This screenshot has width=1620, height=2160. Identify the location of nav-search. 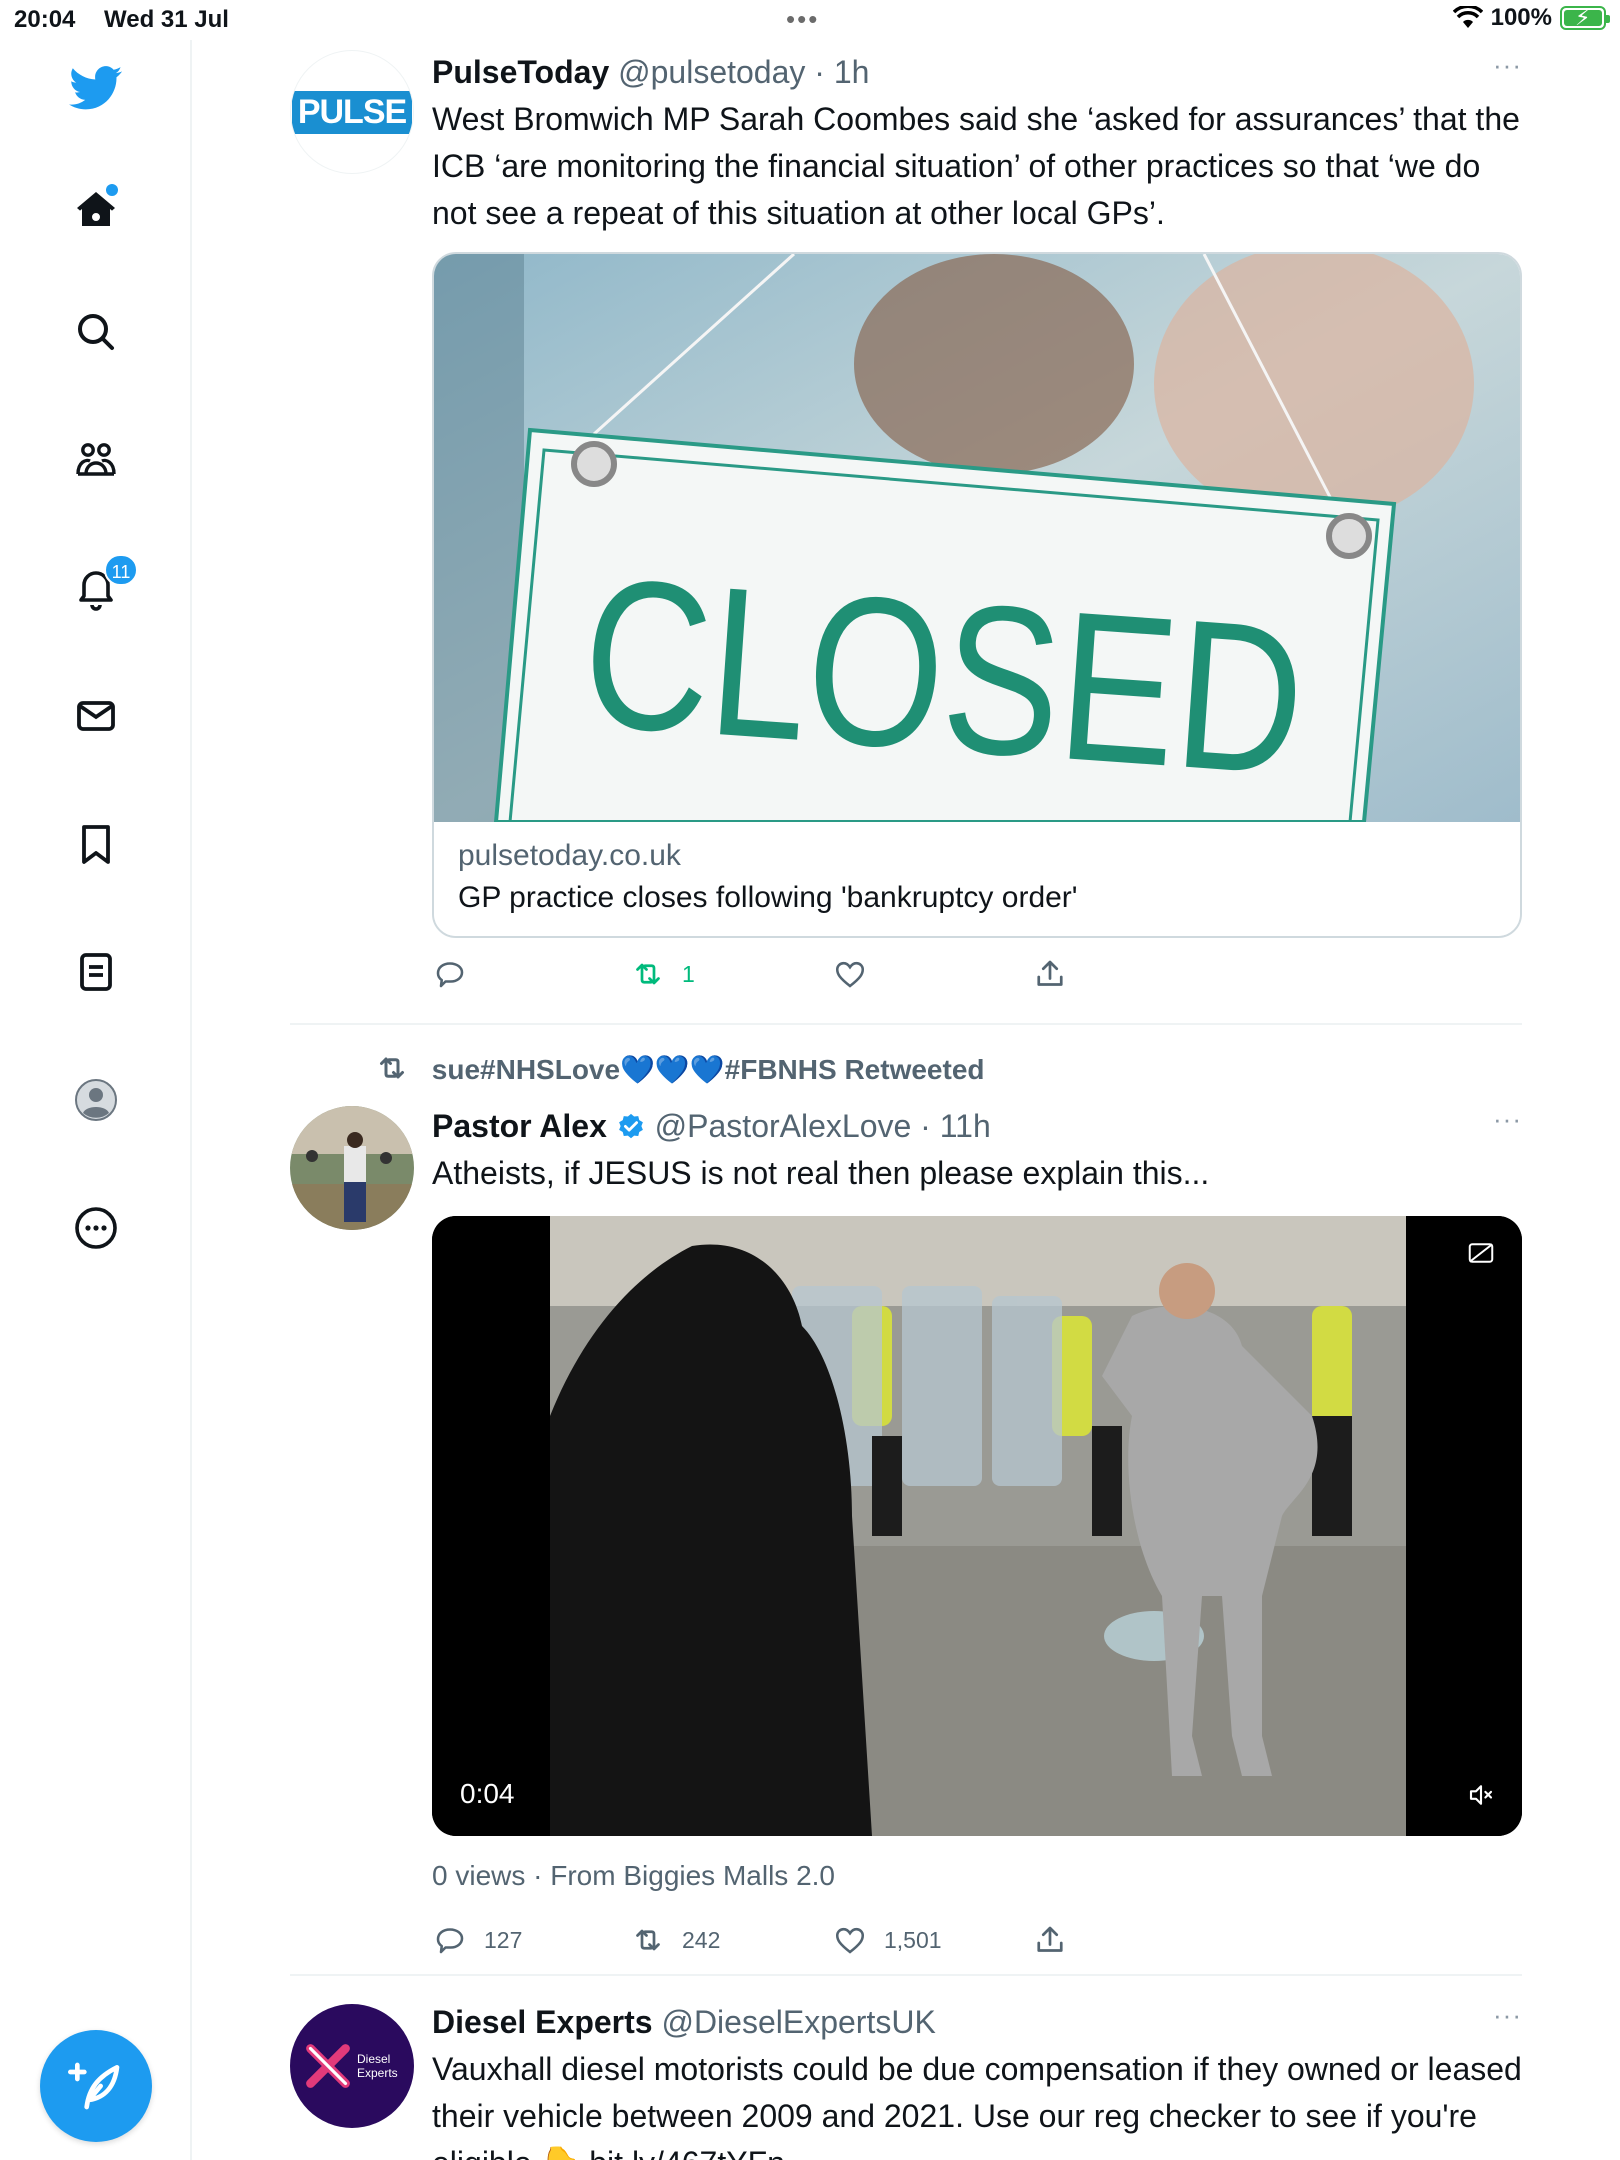
(96, 332).